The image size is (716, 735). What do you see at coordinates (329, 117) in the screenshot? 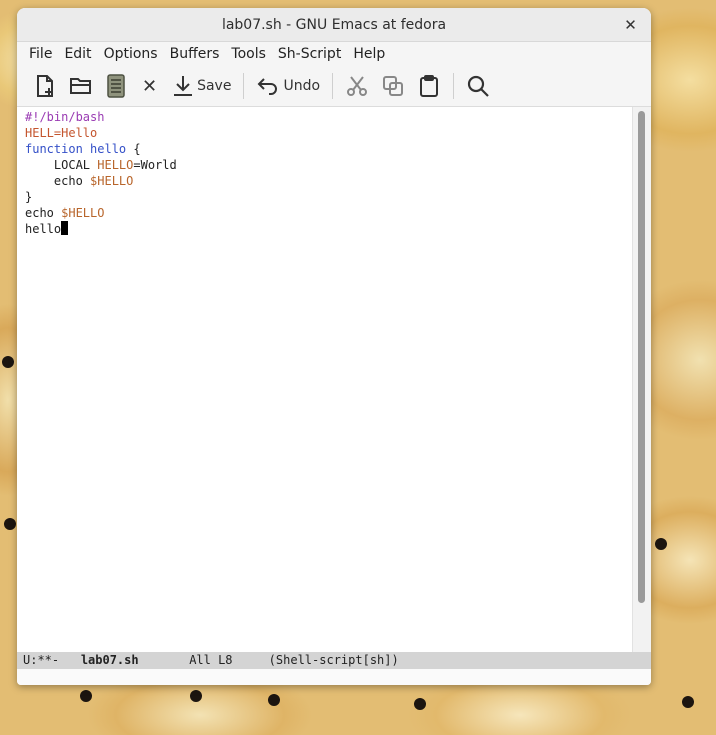
I see `code-line: #!/bin/bash` at bounding box center [329, 117].